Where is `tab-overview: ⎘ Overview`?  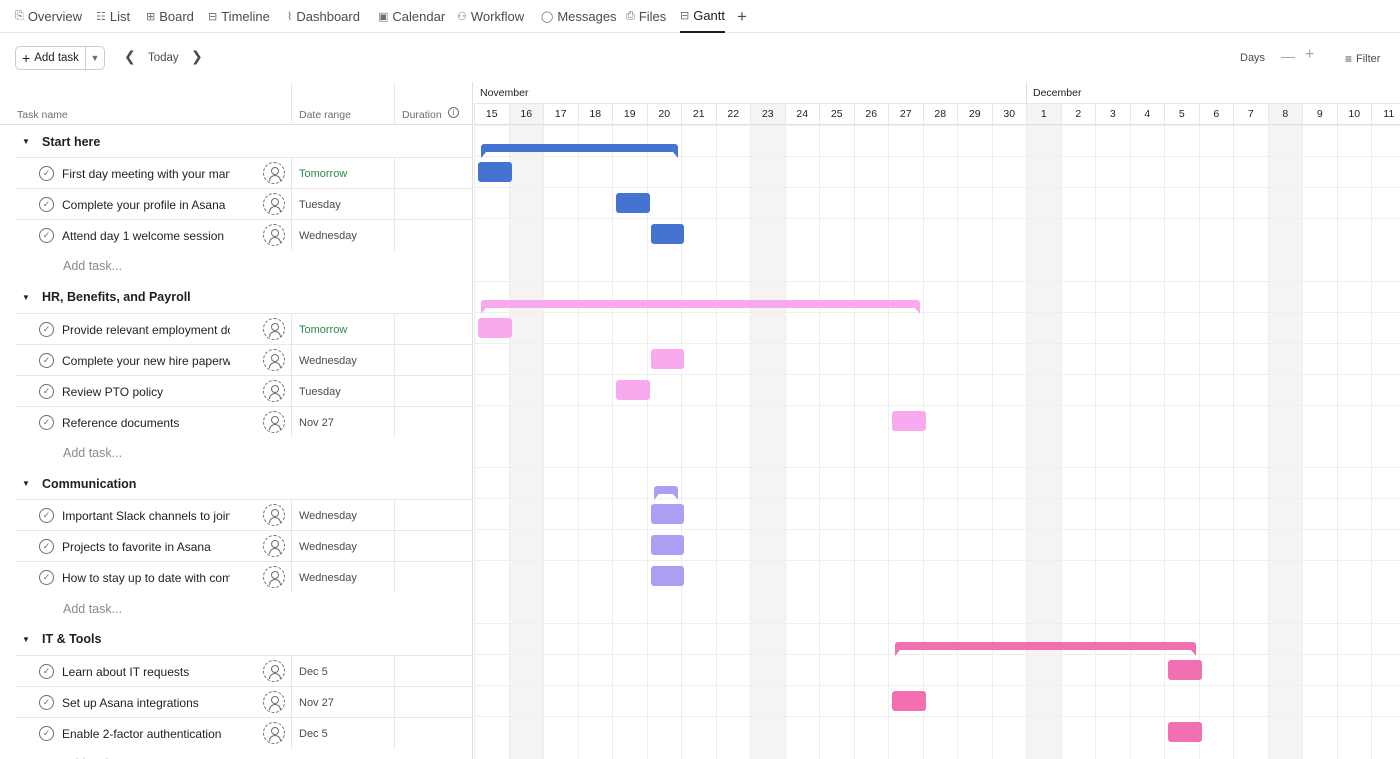
tab-overview: ⎘ Overview is located at coordinates (48, 16).